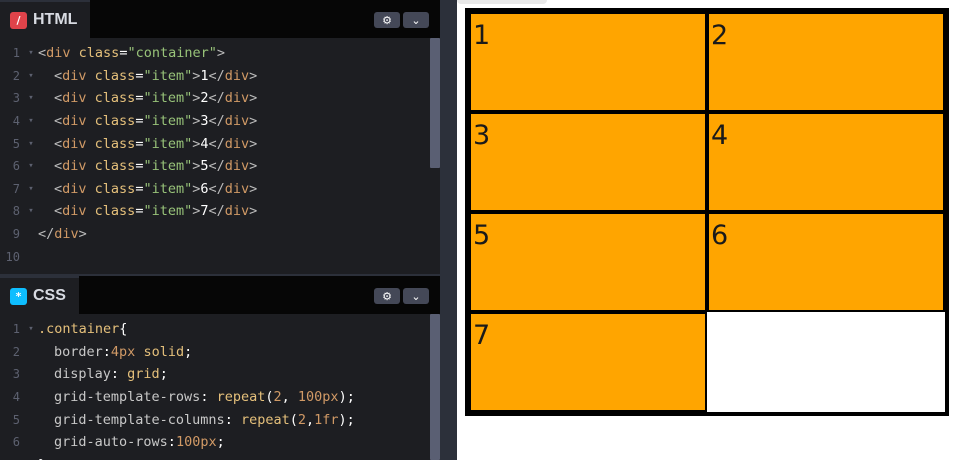  Describe the element at coordinates (435, 387) in the screenshot. I see `css-scrollbar` at that location.